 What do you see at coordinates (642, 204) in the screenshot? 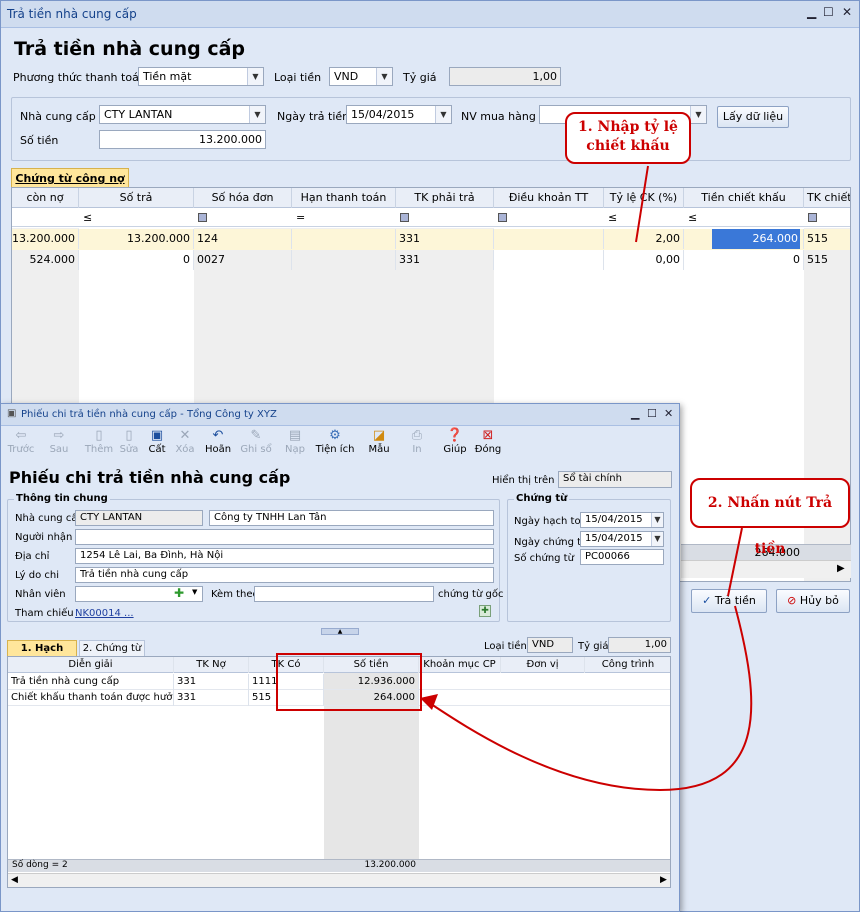
I see `callout-one-pointer` at bounding box center [642, 204].